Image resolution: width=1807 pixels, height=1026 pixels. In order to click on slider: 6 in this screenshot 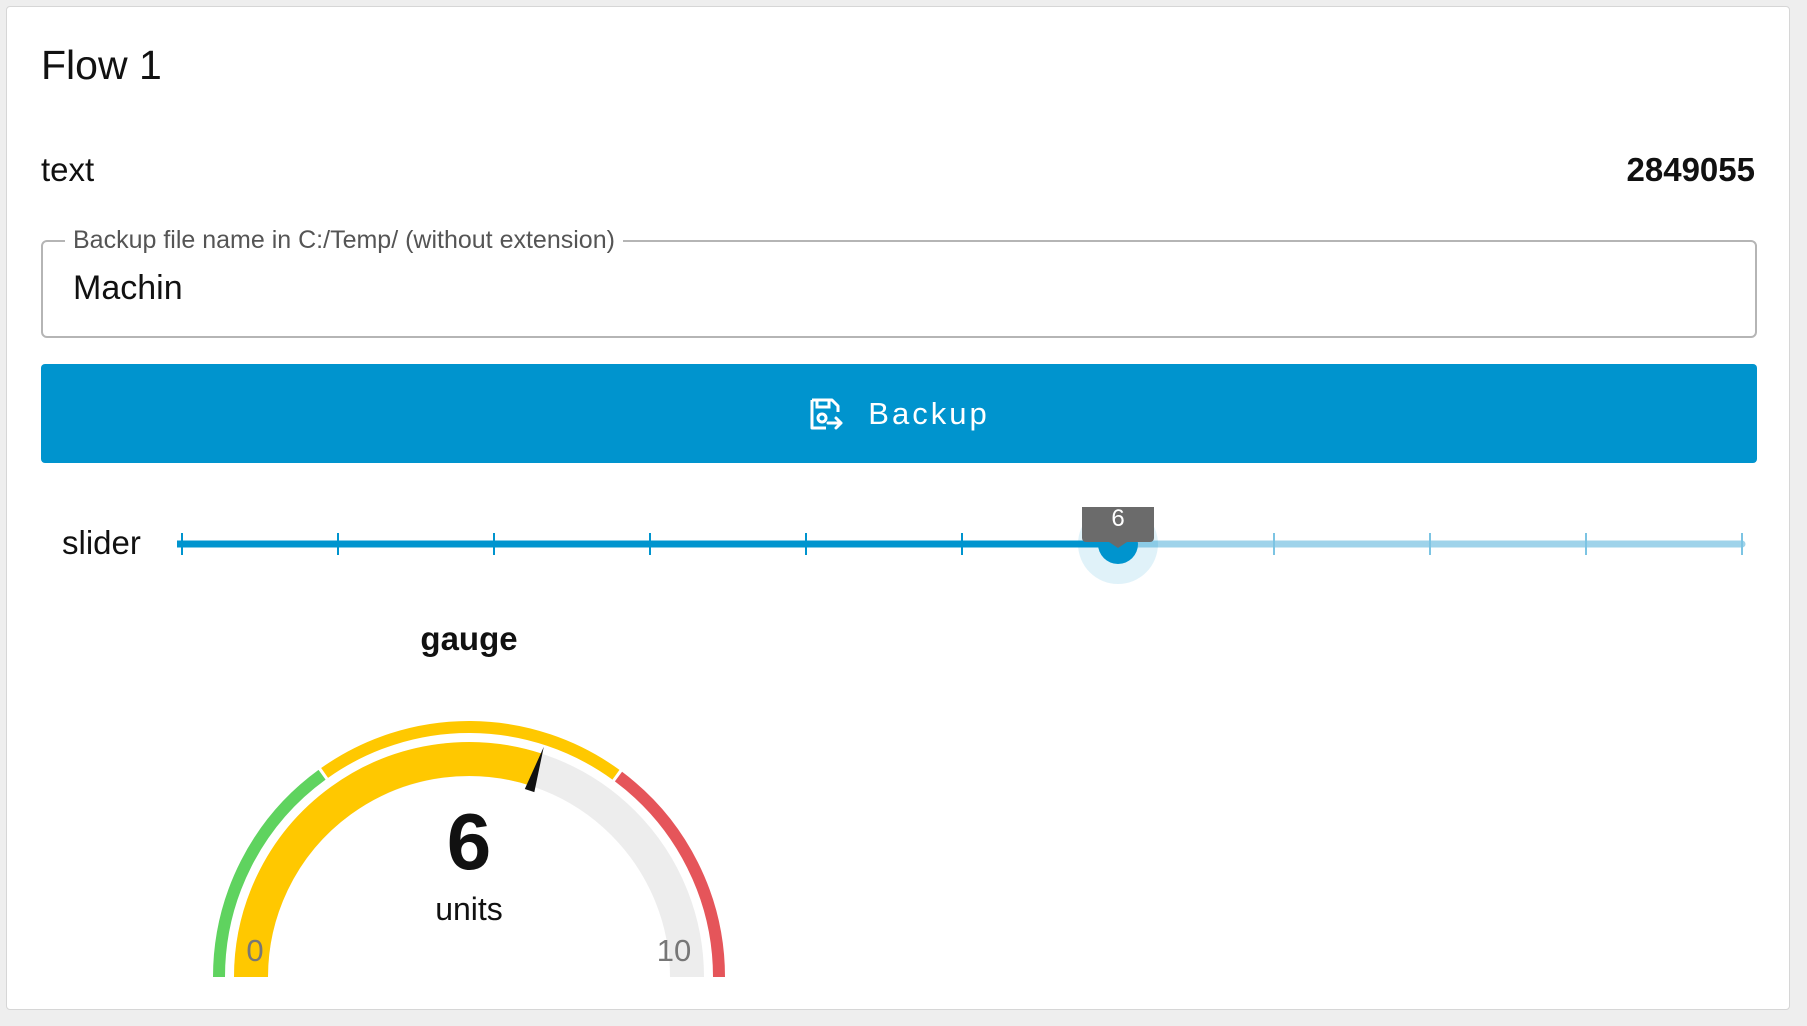, I will do `click(965, 544)`.